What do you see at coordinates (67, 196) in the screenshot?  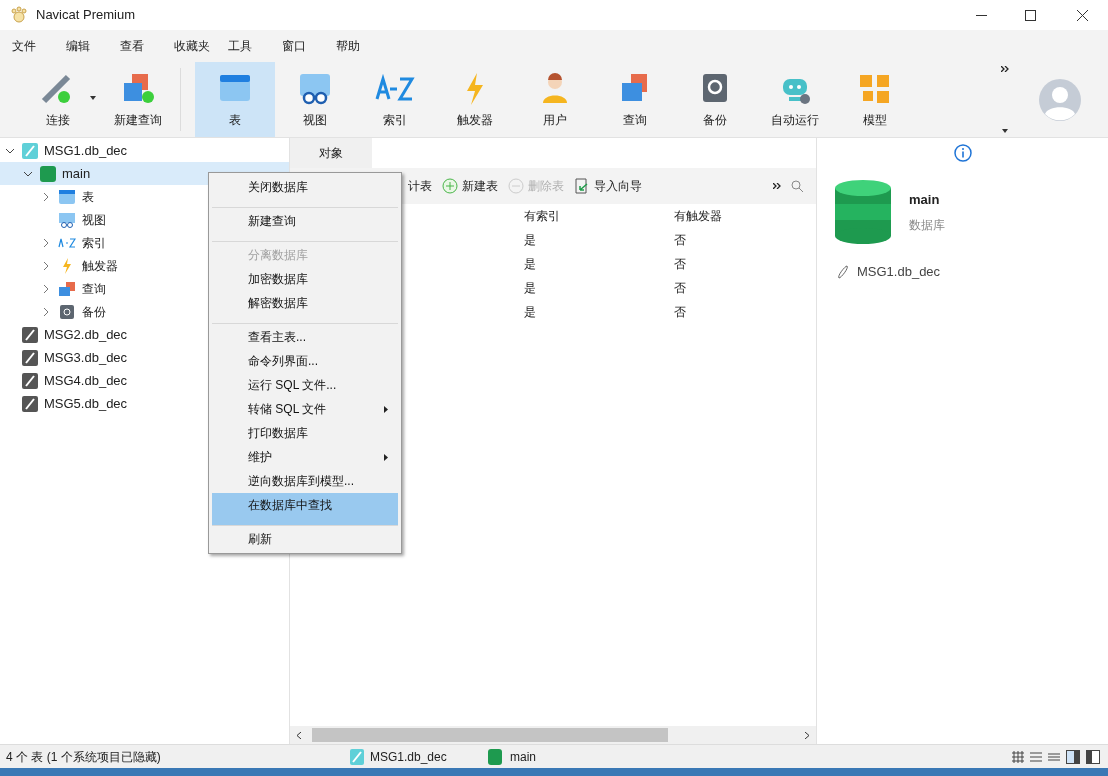 I see `table-icon` at bounding box center [67, 196].